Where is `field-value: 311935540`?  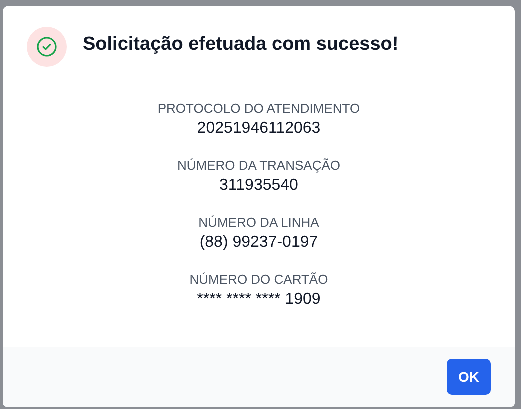 field-value: 311935540 is located at coordinates (259, 186).